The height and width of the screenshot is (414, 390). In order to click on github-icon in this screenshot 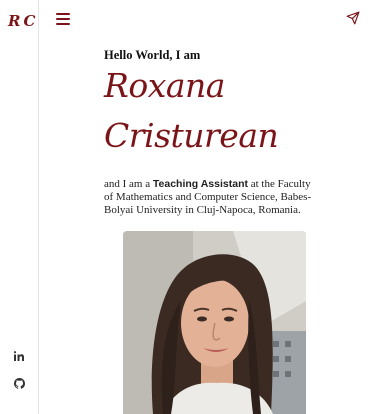, I will do `click(19, 383)`.